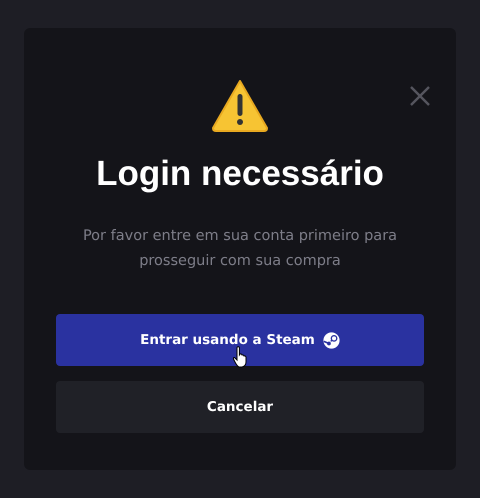 The image size is (480, 498). What do you see at coordinates (240, 249) in the screenshot?
I see `dialog-message: Por favor entre em sua conta primeiro para prosseguir com sua compra` at bounding box center [240, 249].